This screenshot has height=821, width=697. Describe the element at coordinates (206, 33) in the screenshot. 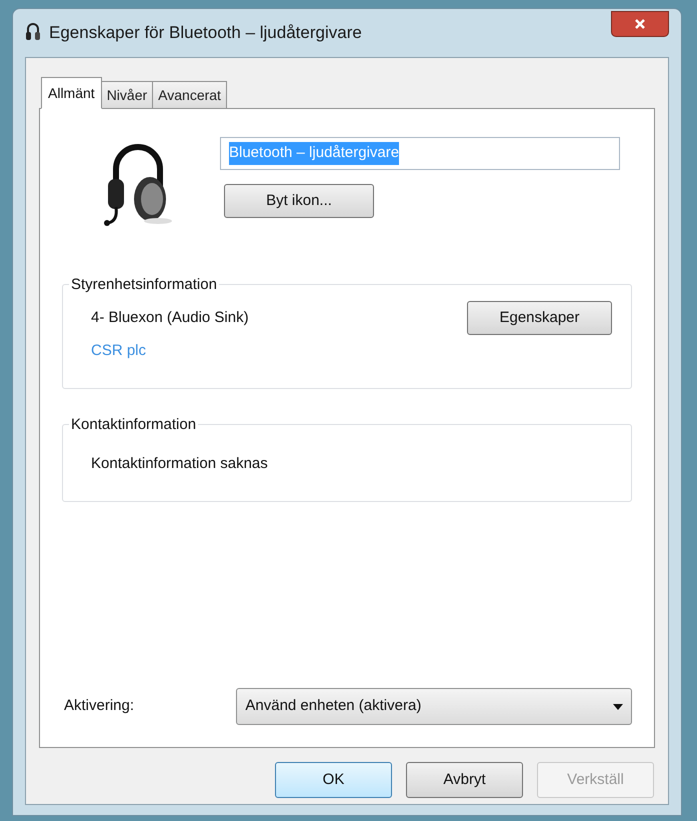

I see `window-title: Egenskaper för Bluetooth – ljudåtergivare` at that location.